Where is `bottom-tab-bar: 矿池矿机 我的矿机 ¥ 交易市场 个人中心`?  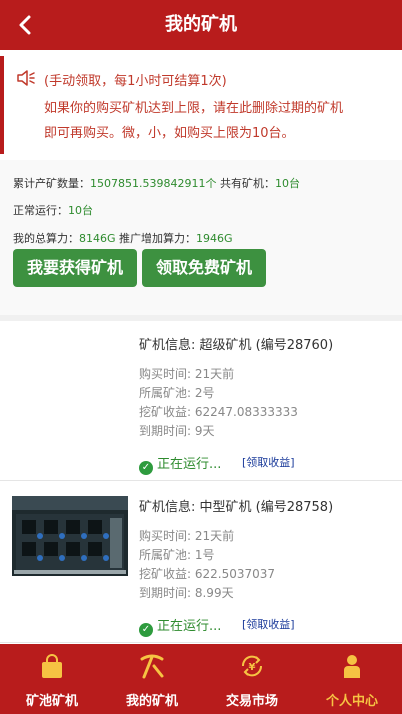
bottom-tab-bar: 矿池矿机 我的矿机 ¥ 交易市场 个人中心 is located at coordinates (201, 679).